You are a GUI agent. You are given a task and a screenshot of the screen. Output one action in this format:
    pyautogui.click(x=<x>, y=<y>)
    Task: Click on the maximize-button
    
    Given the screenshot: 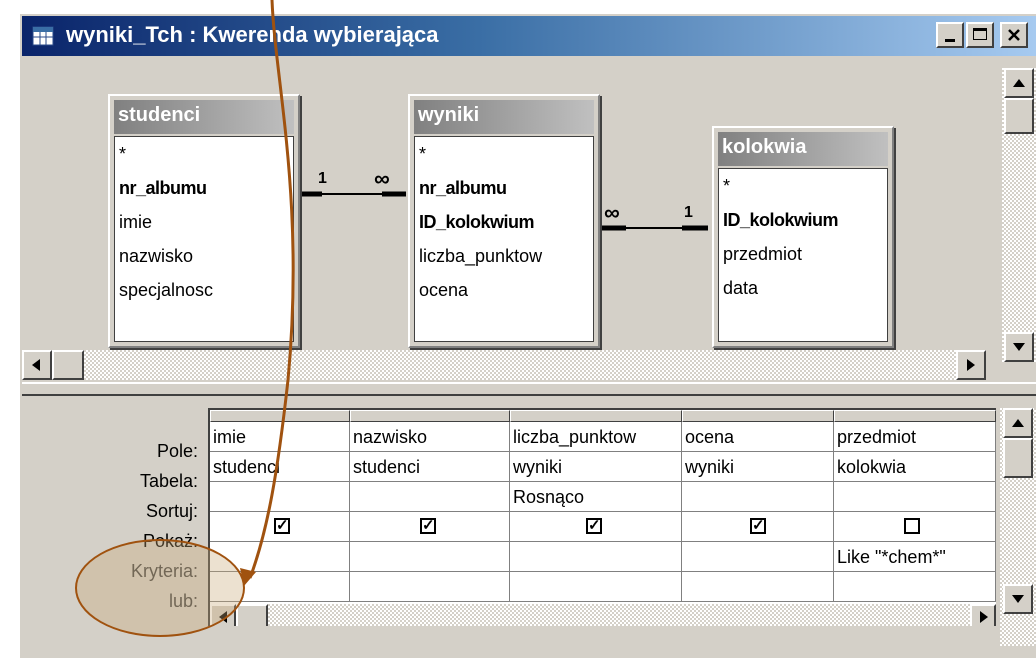 What is the action you would take?
    pyautogui.click(x=980, y=35)
    